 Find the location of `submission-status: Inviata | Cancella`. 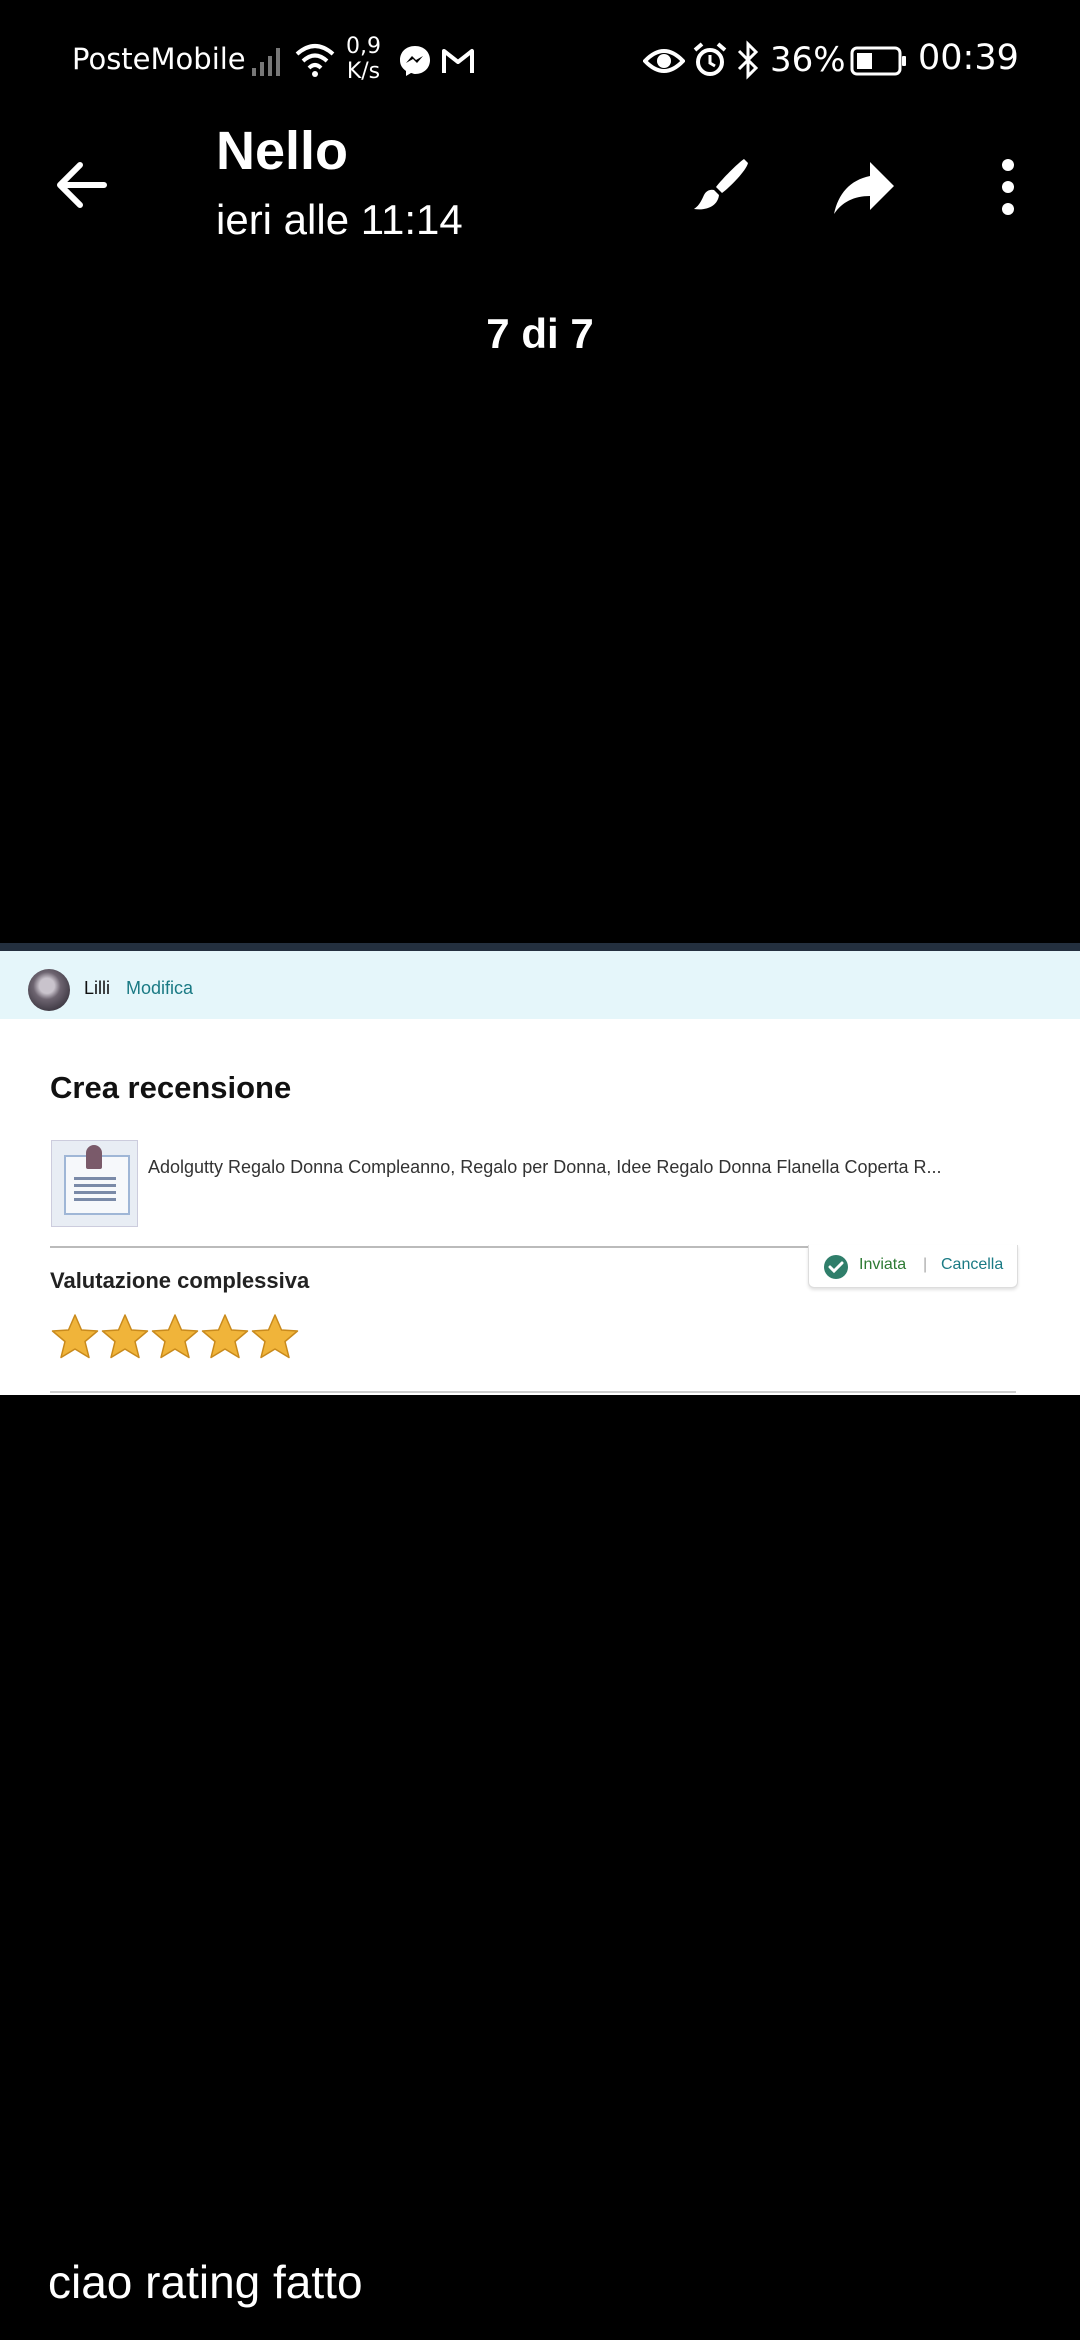

submission-status: Inviata | Cancella is located at coordinates (913, 1266).